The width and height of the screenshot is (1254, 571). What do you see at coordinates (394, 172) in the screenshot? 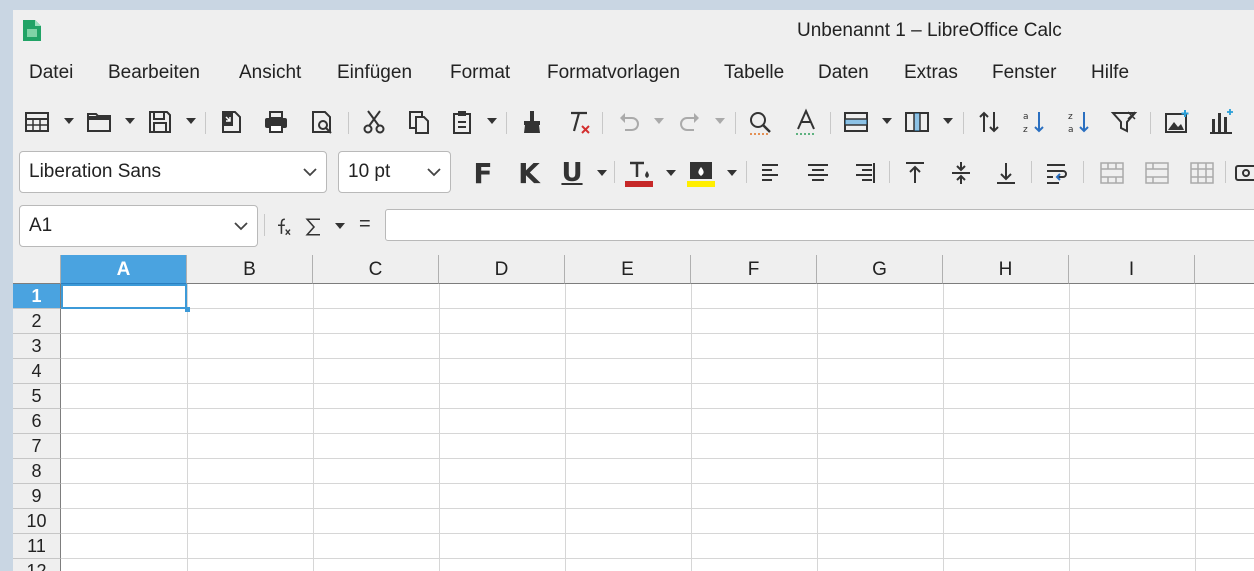
I see `font-size-combobox: 10 pt` at bounding box center [394, 172].